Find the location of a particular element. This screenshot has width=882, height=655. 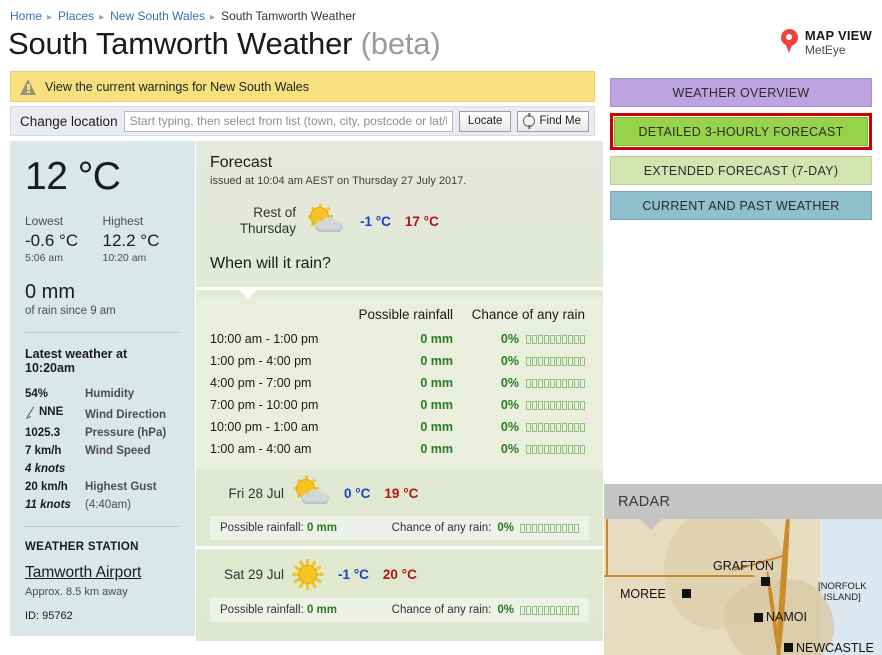

rain-period: 4:00 pm - 7:00 pm is located at coordinates (261, 383).